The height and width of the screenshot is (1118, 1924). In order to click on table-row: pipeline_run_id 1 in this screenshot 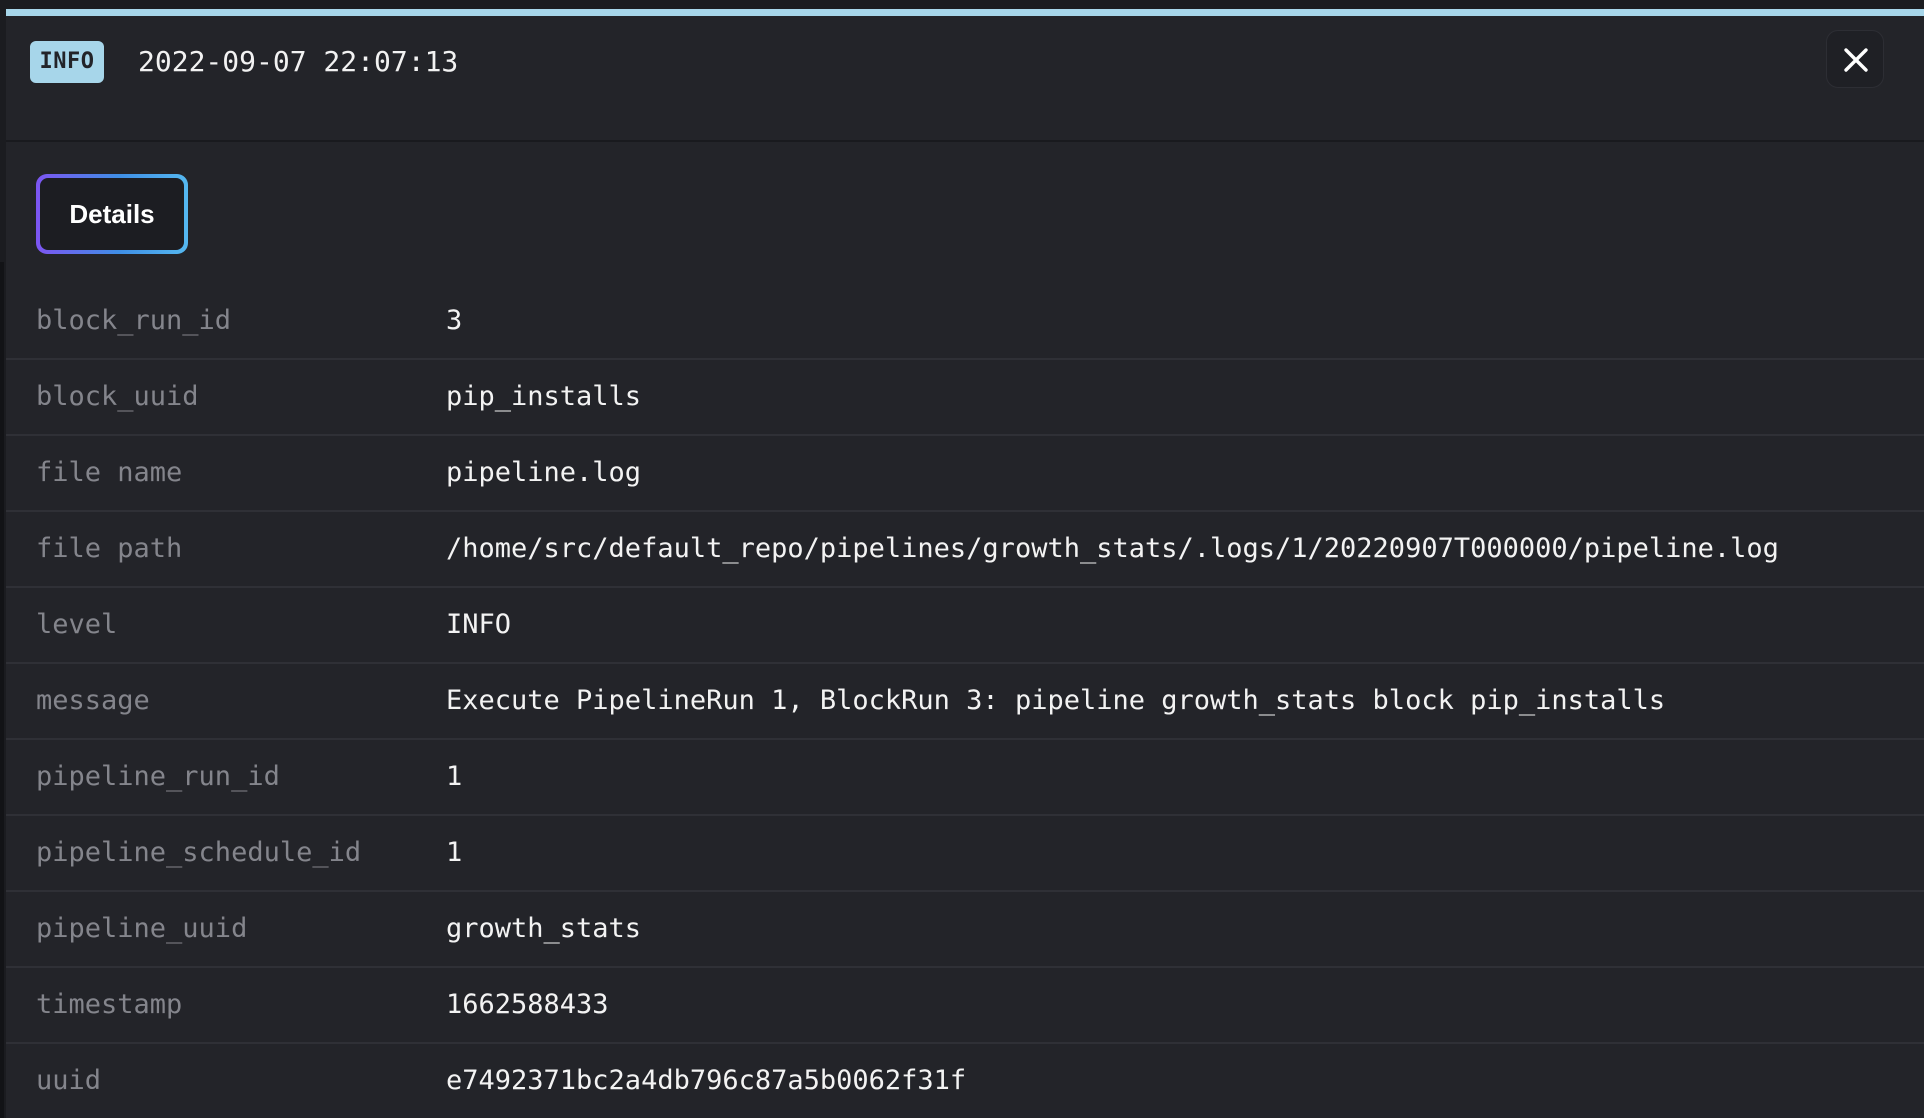, I will do `click(965, 778)`.